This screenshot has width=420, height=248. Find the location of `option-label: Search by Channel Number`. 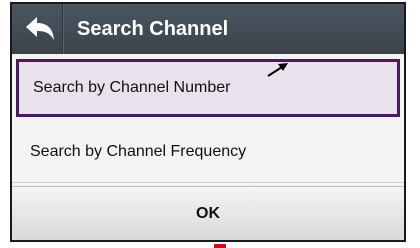

option-label: Search by Channel Number is located at coordinates (132, 87).